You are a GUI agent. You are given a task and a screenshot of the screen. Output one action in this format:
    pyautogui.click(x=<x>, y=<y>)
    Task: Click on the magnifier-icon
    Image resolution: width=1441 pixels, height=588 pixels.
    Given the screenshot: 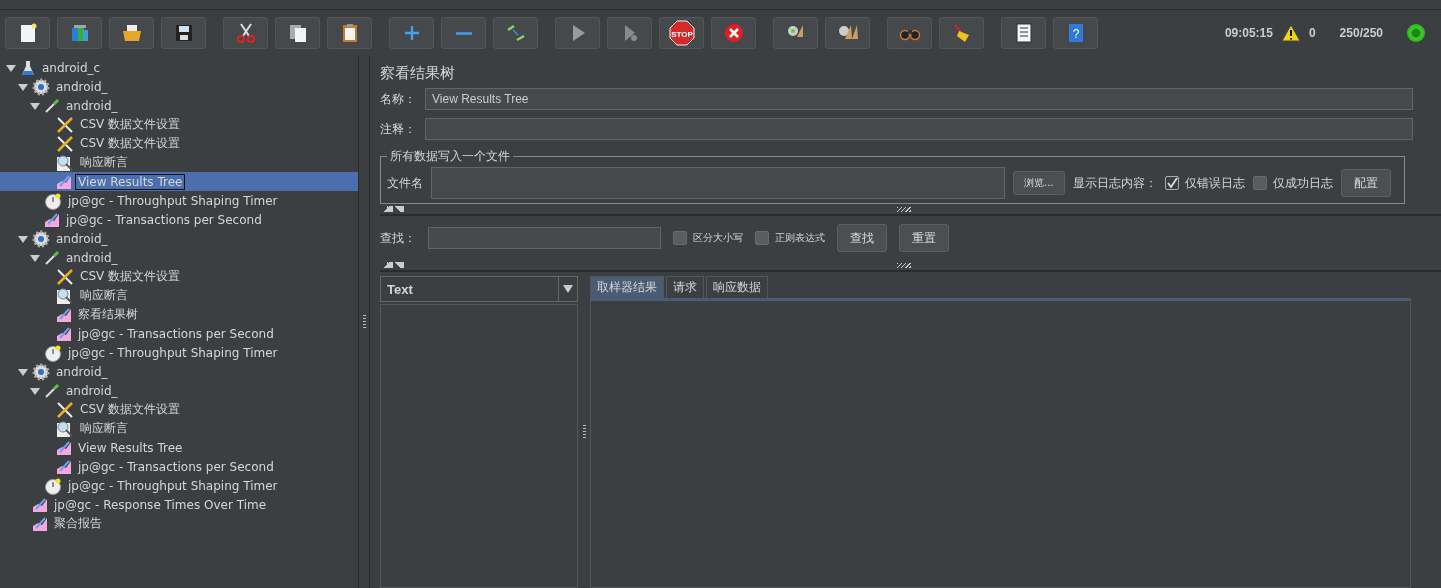 What is the action you would take?
    pyautogui.click(x=65, y=162)
    